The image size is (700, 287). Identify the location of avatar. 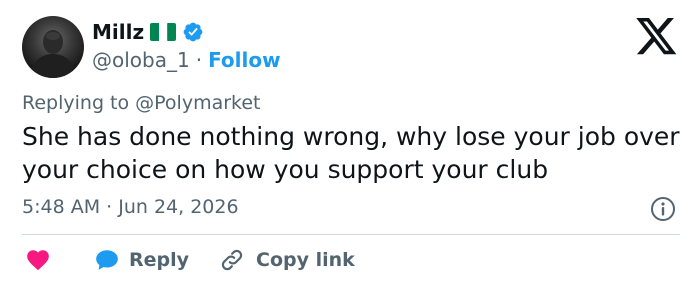
(53, 47).